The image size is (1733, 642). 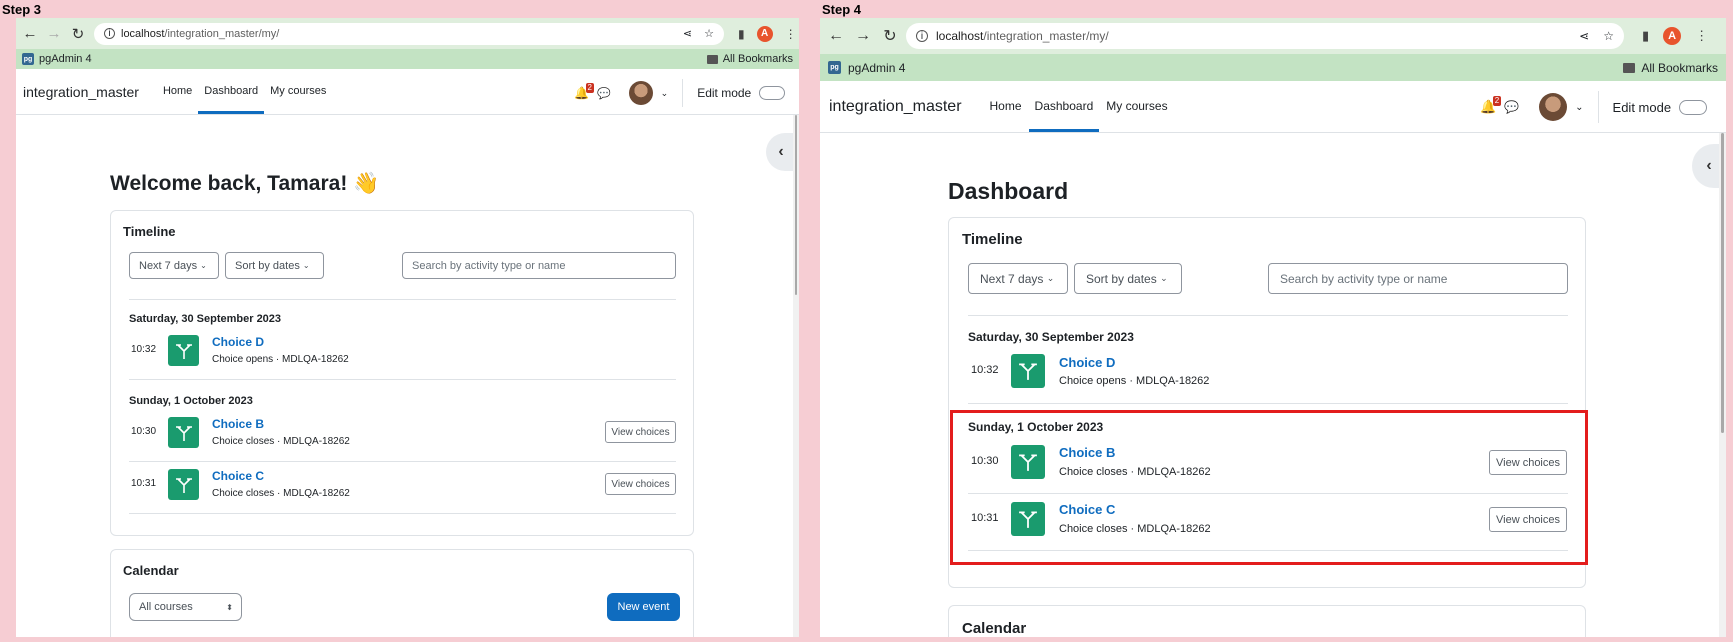 What do you see at coordinates (402, 593) in the screenshot?
I see `calendar-block: Calendar All courses ⬍ New event` at bounding box center [402, 593].